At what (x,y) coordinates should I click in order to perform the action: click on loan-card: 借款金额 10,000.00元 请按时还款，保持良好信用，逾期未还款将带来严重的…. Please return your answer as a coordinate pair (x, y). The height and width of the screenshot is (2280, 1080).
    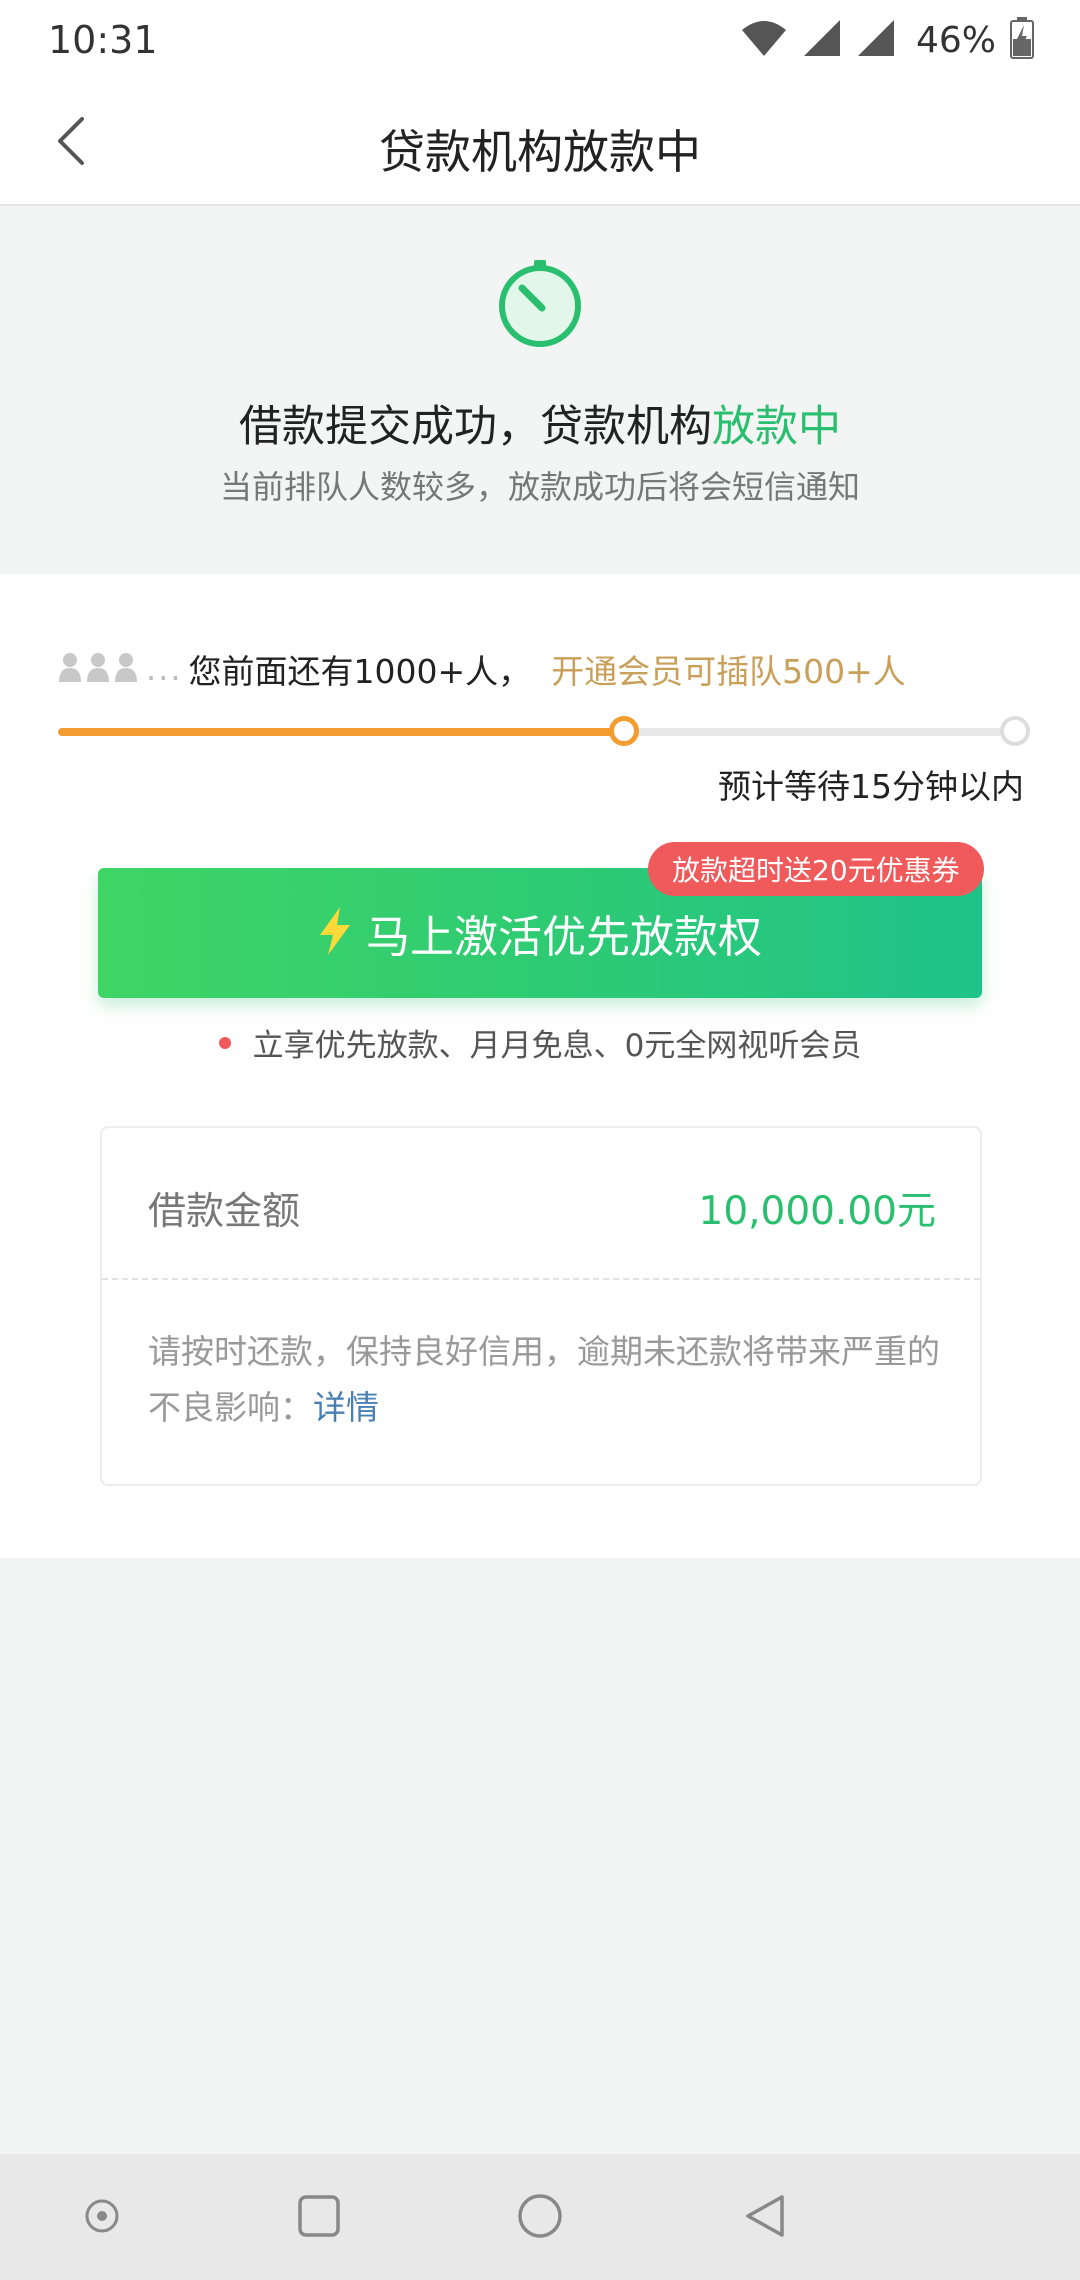
    Looking at the image, I should click on (541, 1306).